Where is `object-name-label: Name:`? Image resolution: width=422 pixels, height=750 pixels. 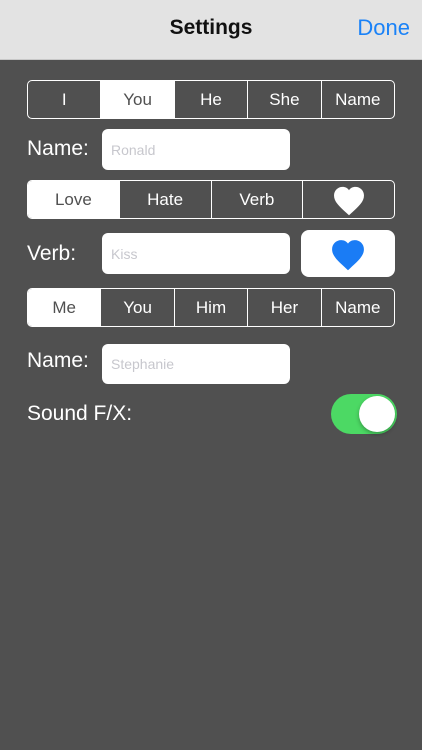 object-name-label: Name: is located at coordinates (58, 360).